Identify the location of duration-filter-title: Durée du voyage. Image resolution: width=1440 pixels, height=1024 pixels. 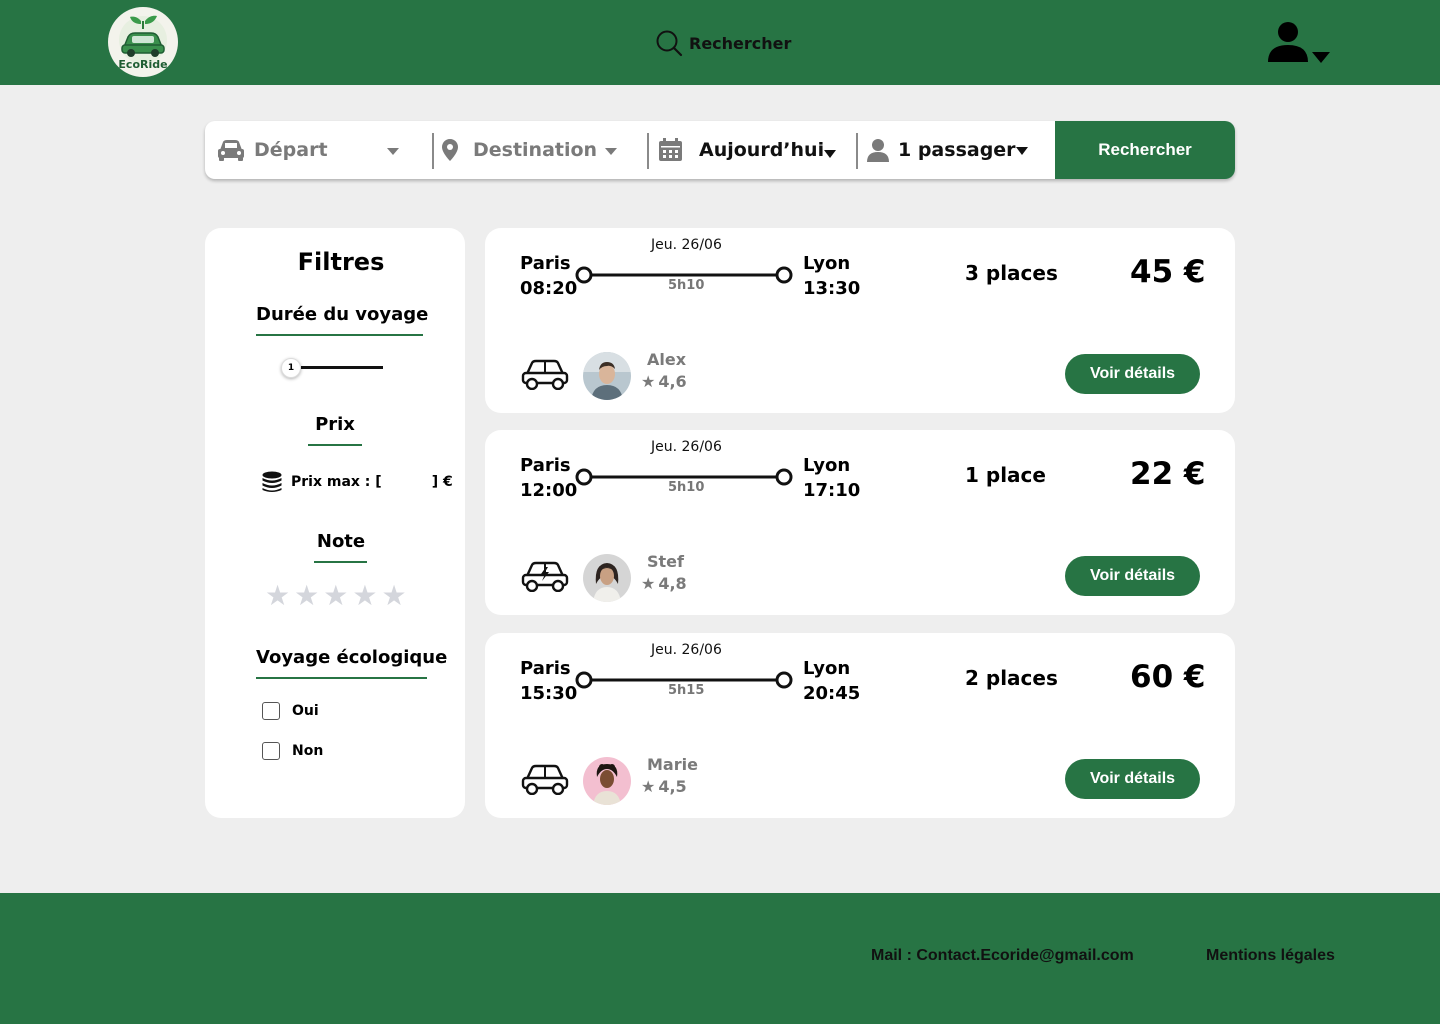
(342, 314).